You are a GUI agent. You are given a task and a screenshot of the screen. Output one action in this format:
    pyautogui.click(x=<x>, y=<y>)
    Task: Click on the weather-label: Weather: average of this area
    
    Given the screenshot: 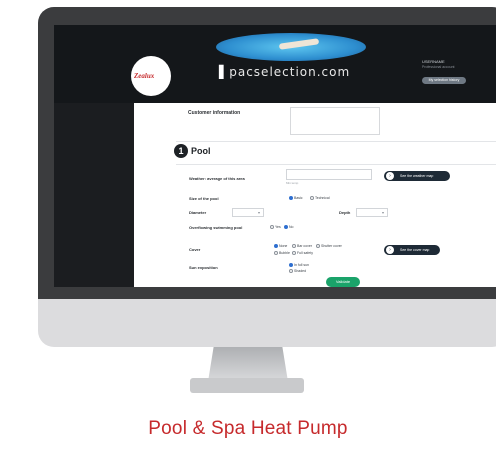 What is the action you would take?
    pyautogui.click(x=217, y=178)
    